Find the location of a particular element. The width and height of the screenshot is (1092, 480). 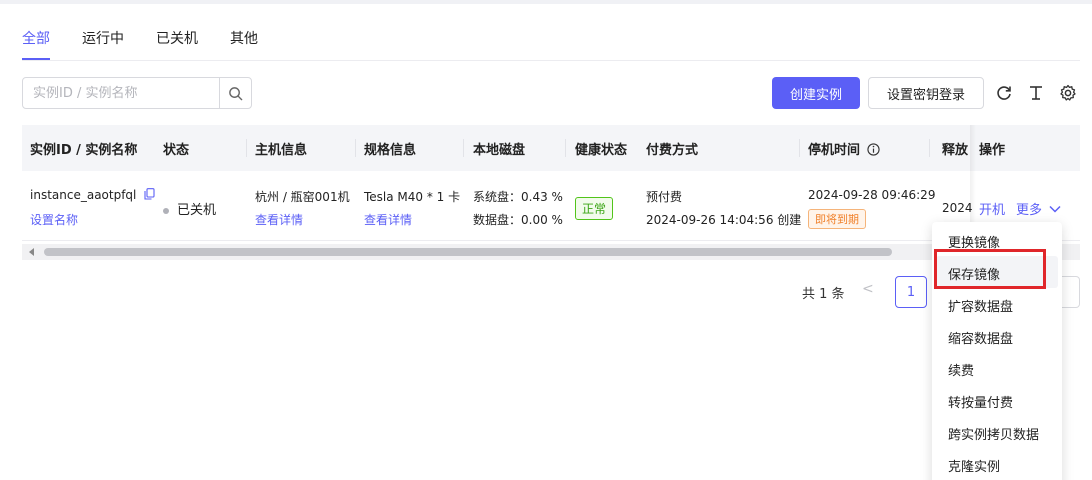

tab-running: 运行中 is located at coordinates (103, 44).